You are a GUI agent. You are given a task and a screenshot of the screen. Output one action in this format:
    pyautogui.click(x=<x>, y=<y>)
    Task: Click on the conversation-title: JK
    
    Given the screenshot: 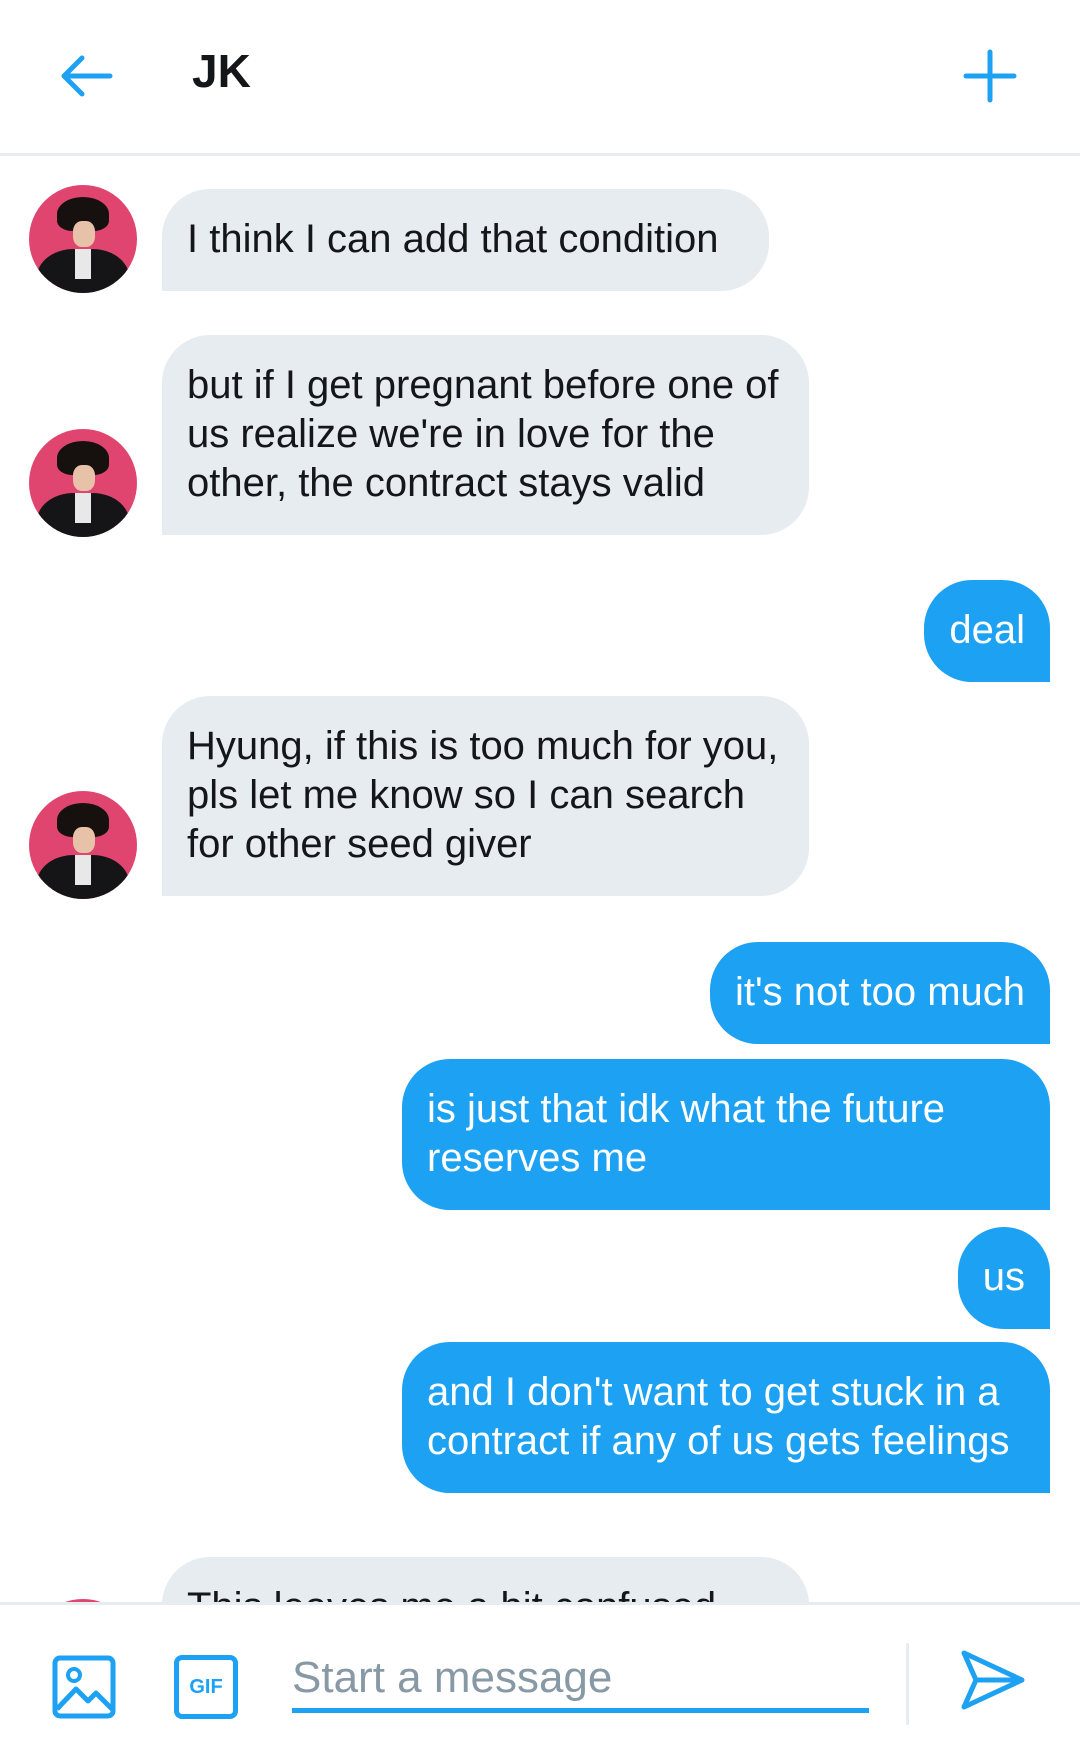 What is the action you would take?
    pyautogui.click(x=221, y=71)
    